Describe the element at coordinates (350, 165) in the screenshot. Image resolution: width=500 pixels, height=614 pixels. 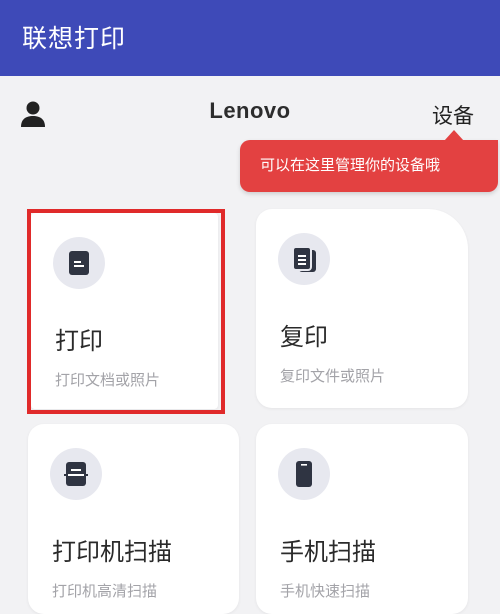
I see `tooltip-text: 可以在这里管理你的设备哦` at that location.